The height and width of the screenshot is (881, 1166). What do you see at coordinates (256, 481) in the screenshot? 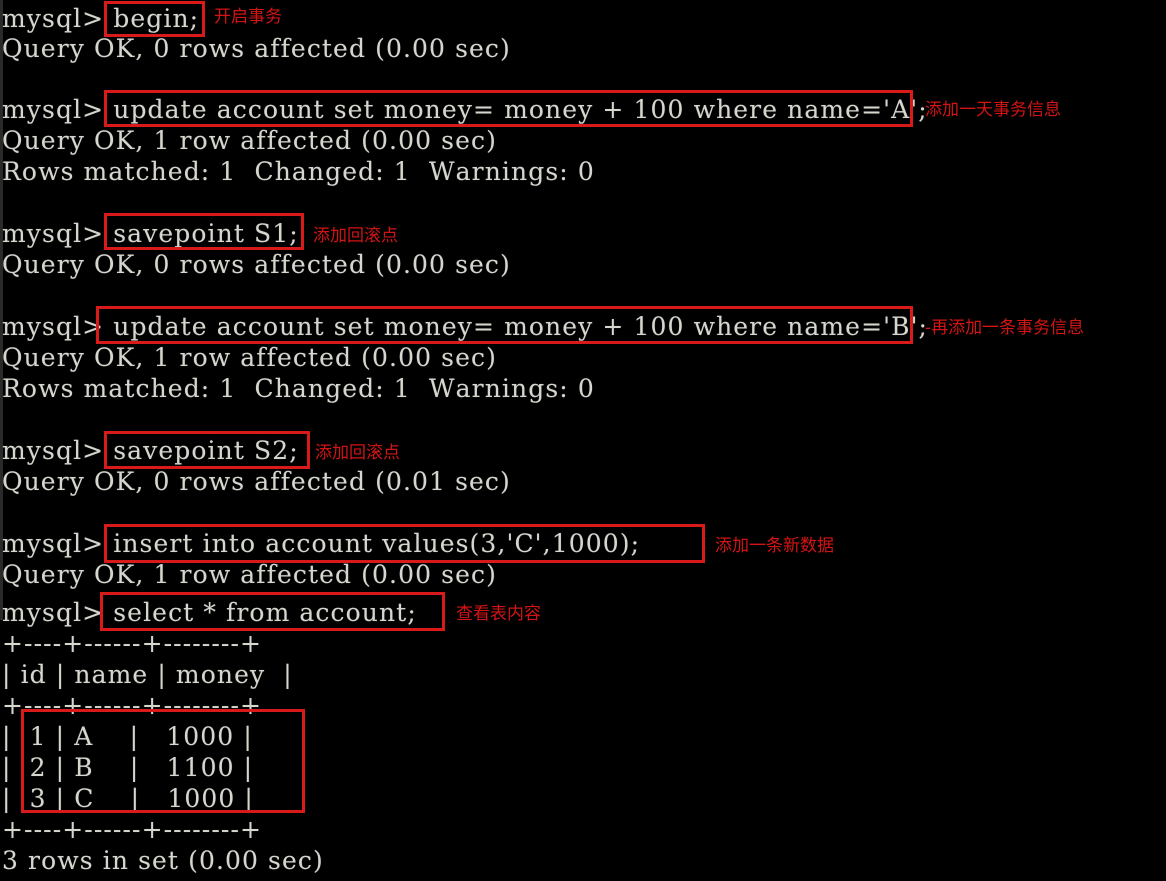
I see `terminal-line: Query OK, 0 rows affected (0.01 sec)` at bounding box center [256, 481].